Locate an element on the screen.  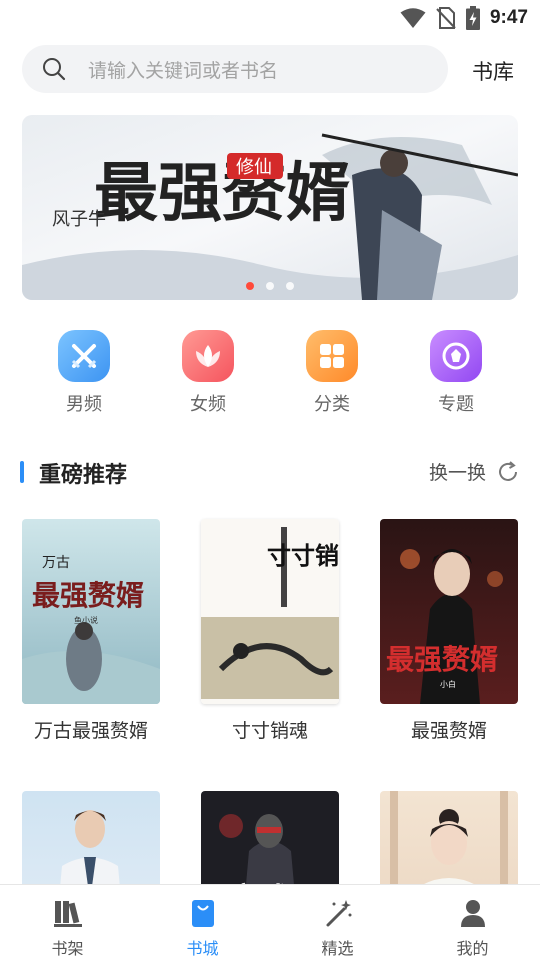
bottom-navigation: 书架 书城 精选 我的 is located at coordinates (270, 922).